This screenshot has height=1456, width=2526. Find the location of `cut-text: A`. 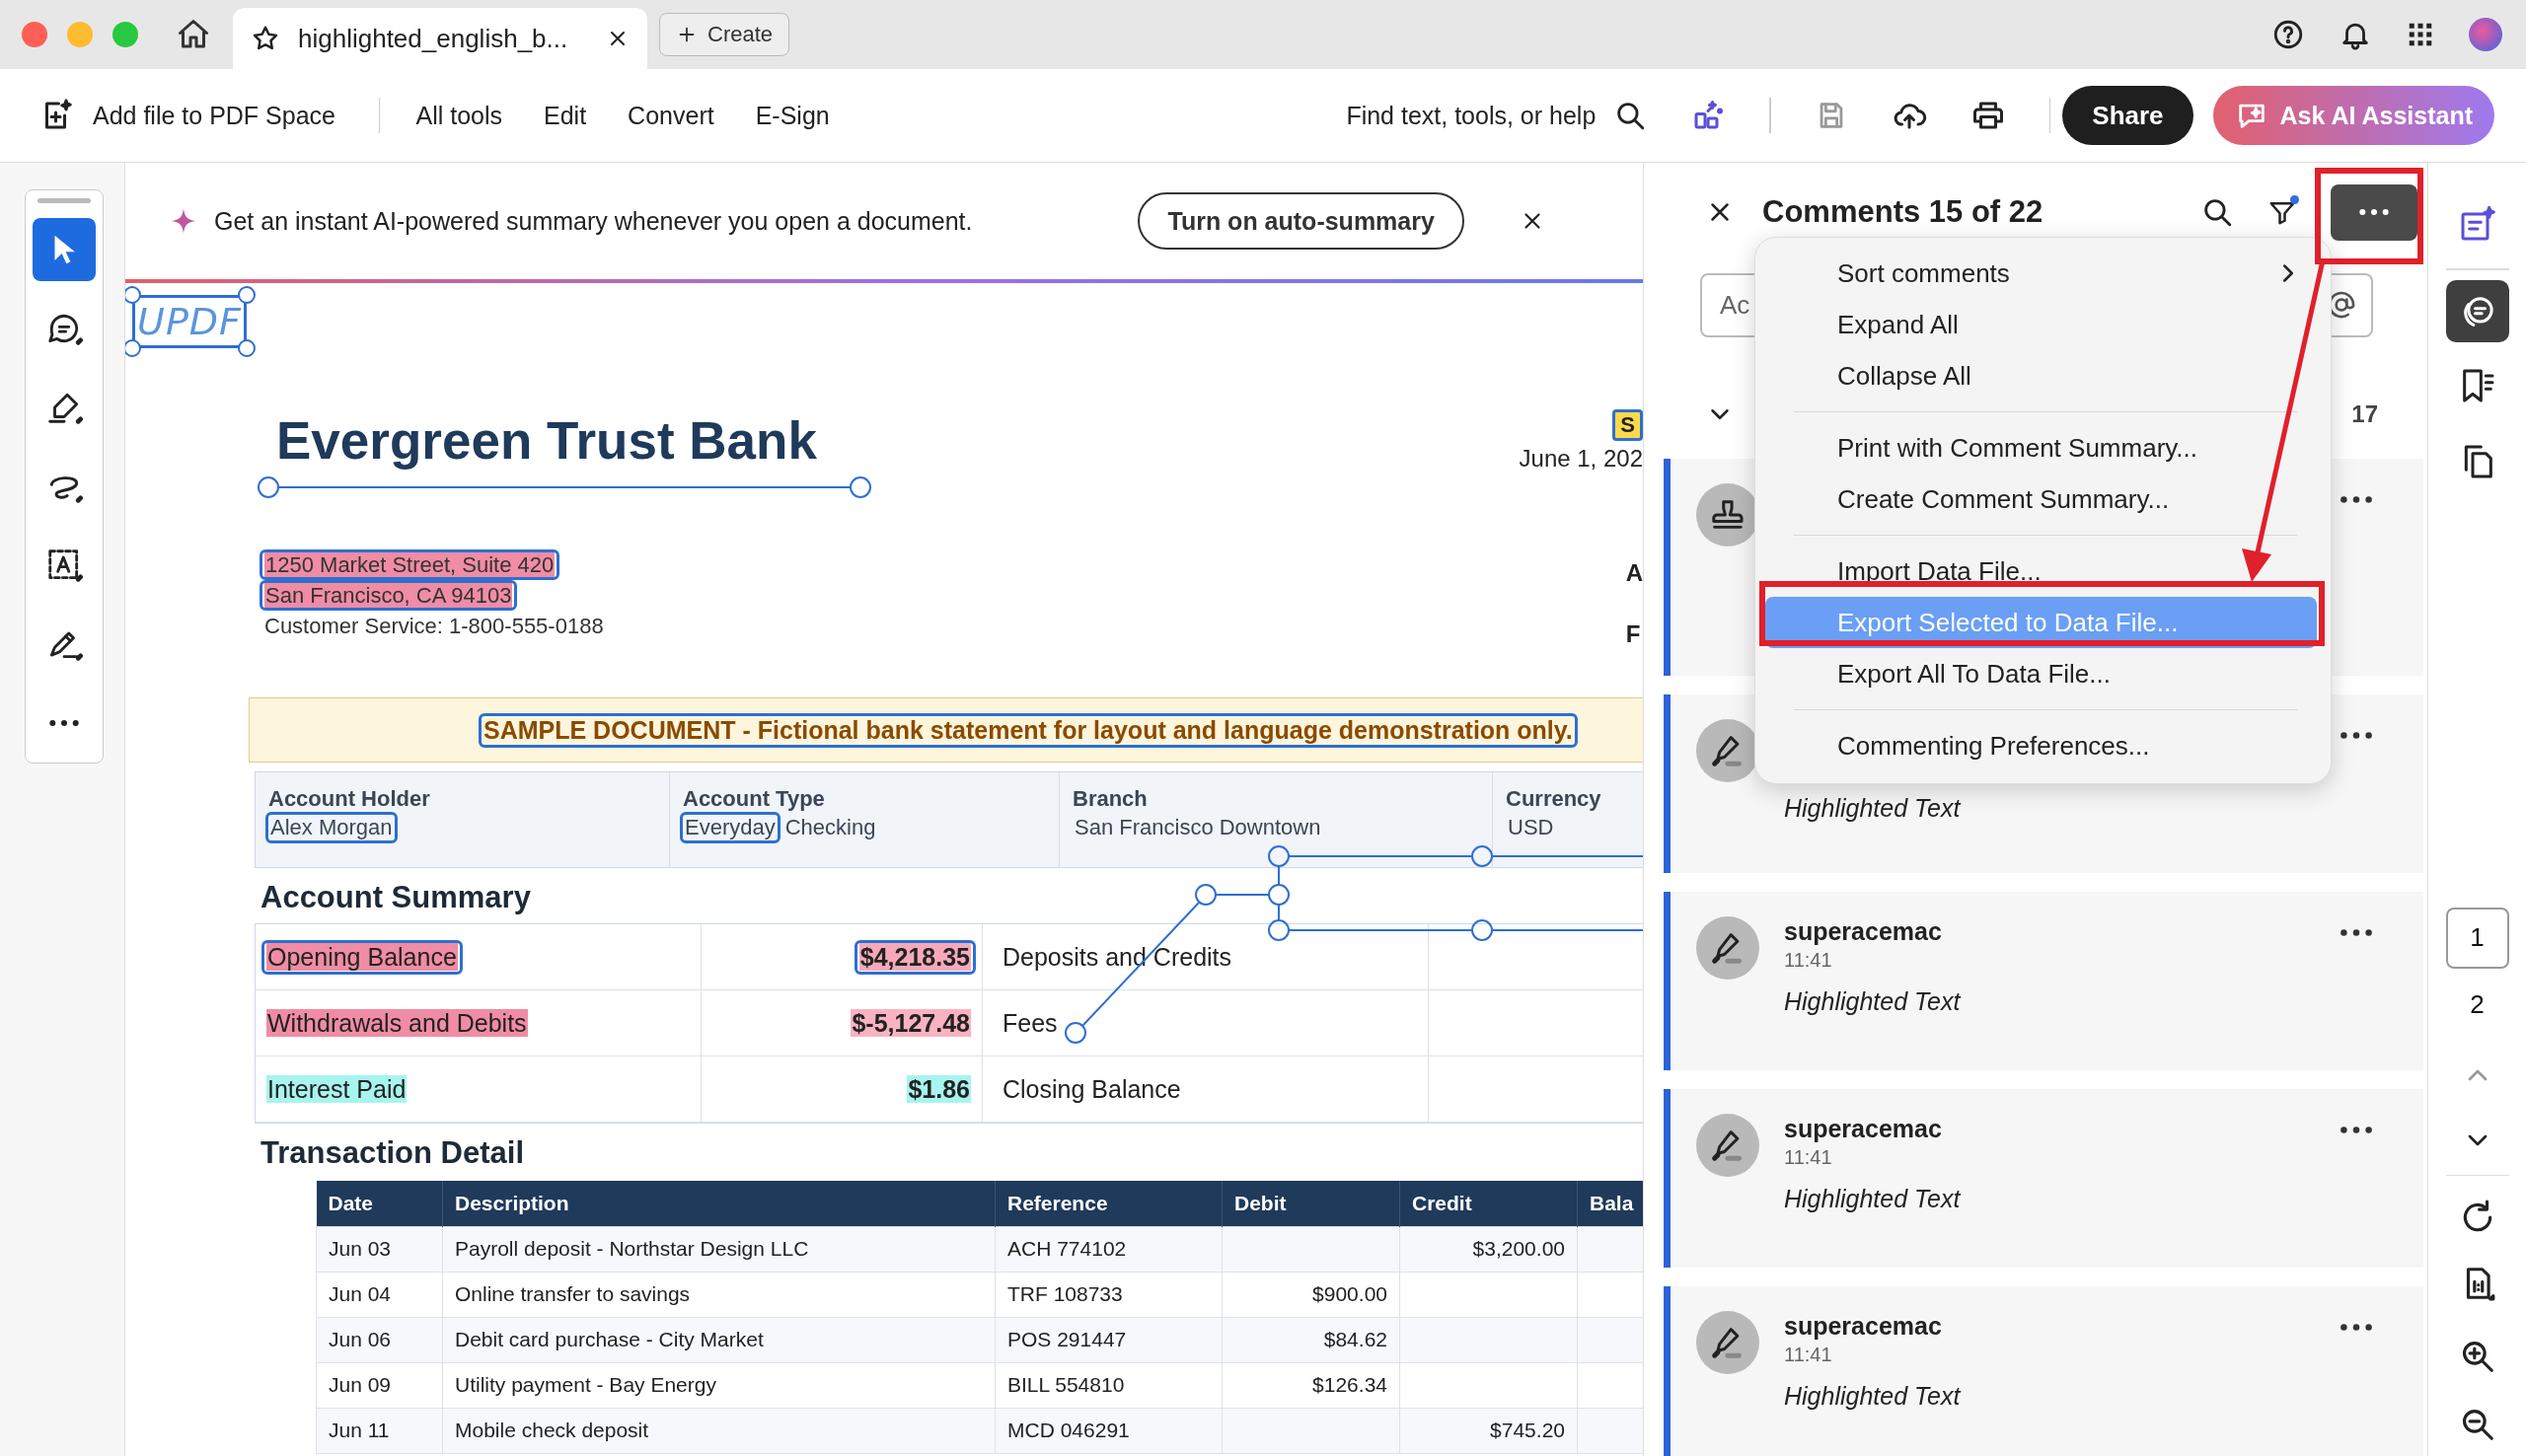

cut-text: A is located at coordinates (1634, 573).